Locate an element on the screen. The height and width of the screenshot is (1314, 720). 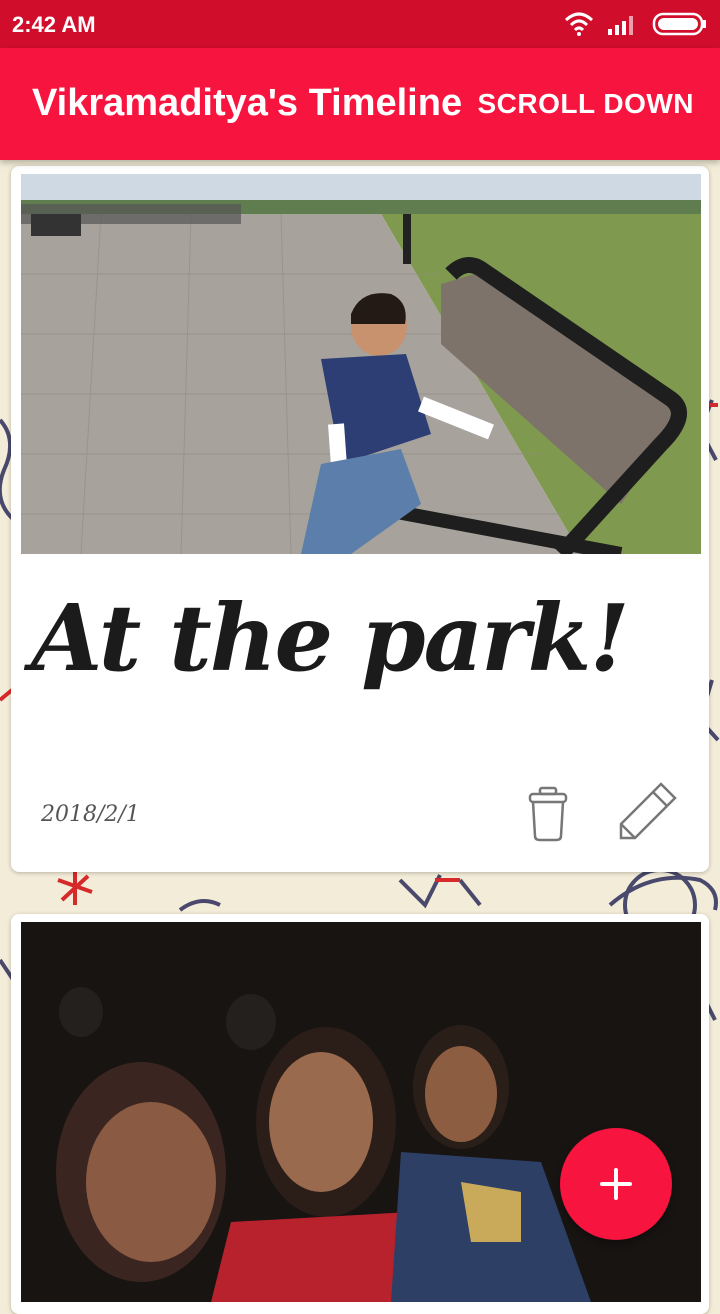
status-time: 2:42 AM is located at coordinates (54, 24).